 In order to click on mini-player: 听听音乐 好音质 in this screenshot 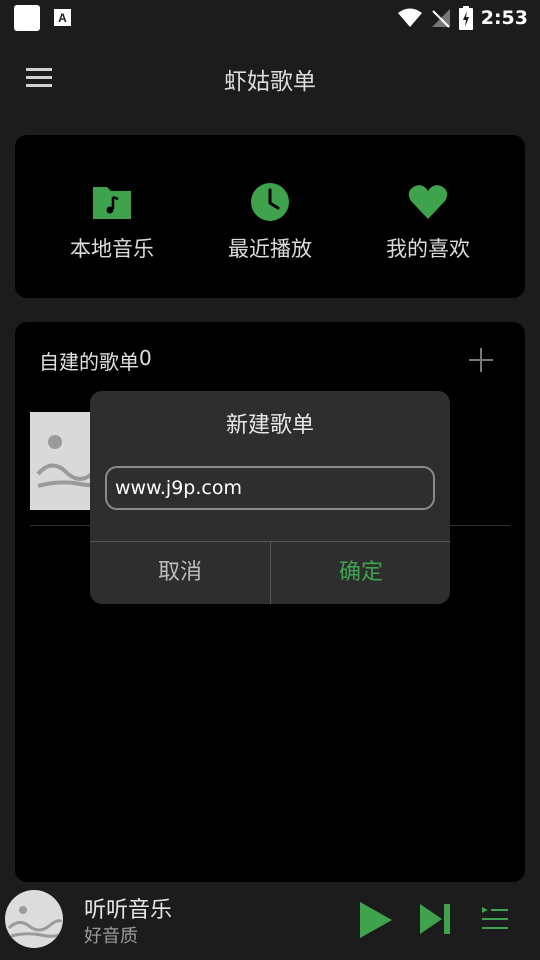, I will do `click(270, 921)`.